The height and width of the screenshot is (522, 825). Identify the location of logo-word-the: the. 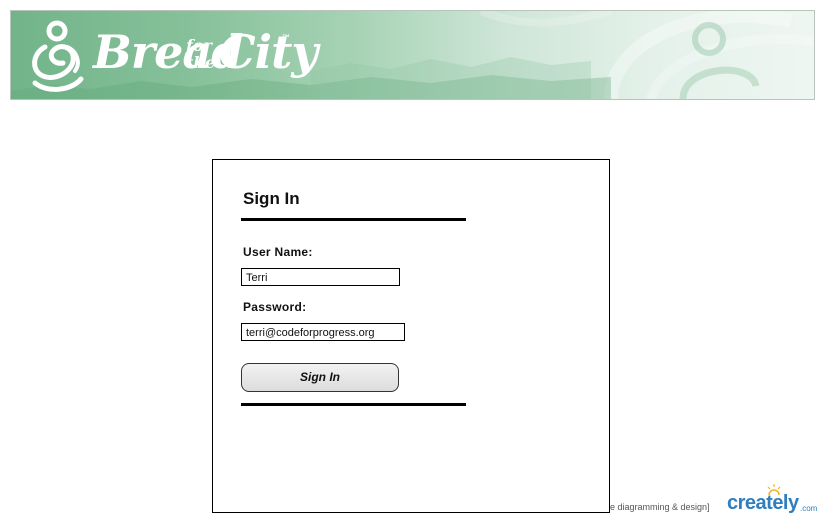
(201, 62).